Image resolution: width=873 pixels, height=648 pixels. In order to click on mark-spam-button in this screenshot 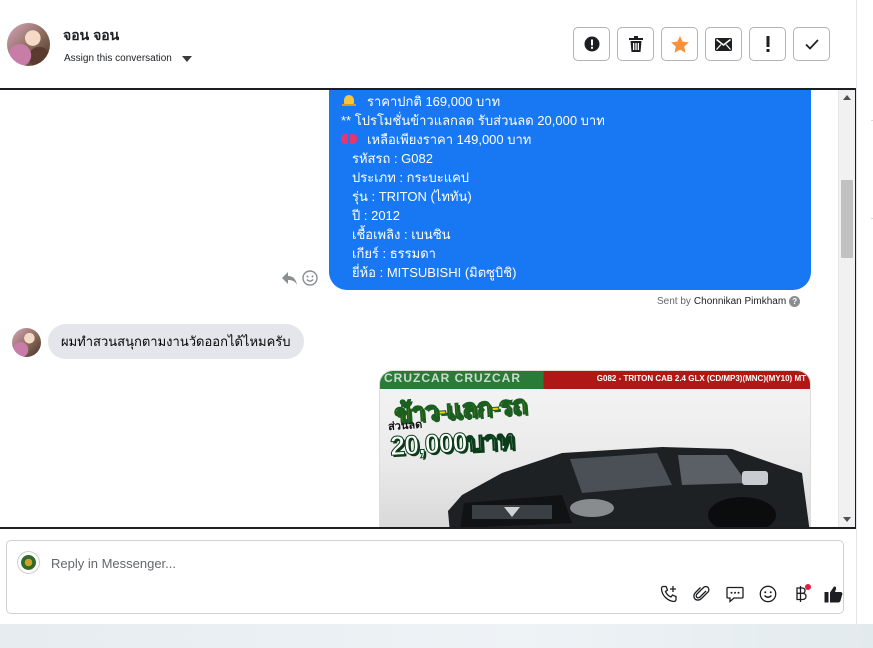, I will do `click(591, 44)`.